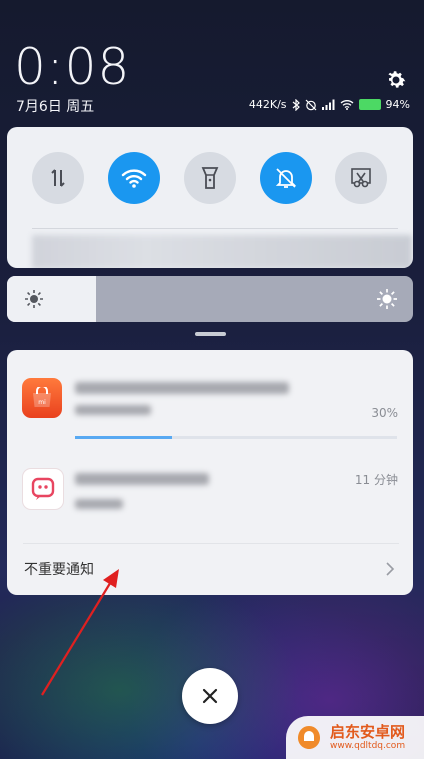 The image size is (424, 759). I want to click on clock: 0:08, so click(72, 67).